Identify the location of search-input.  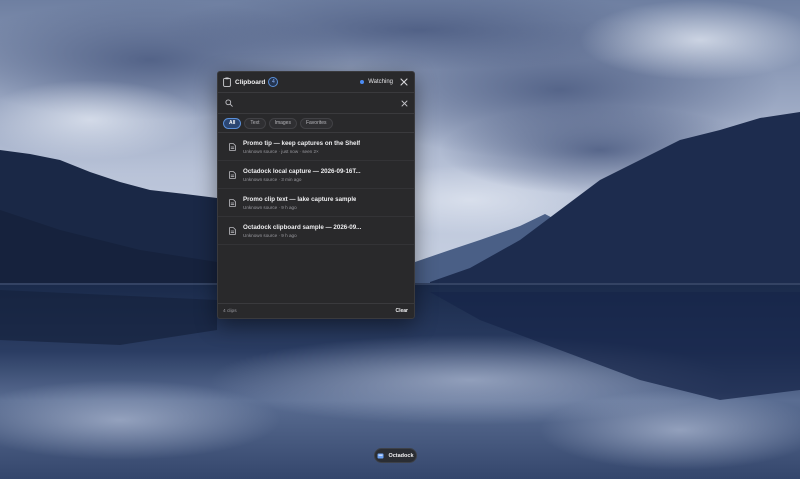
(319, 103).